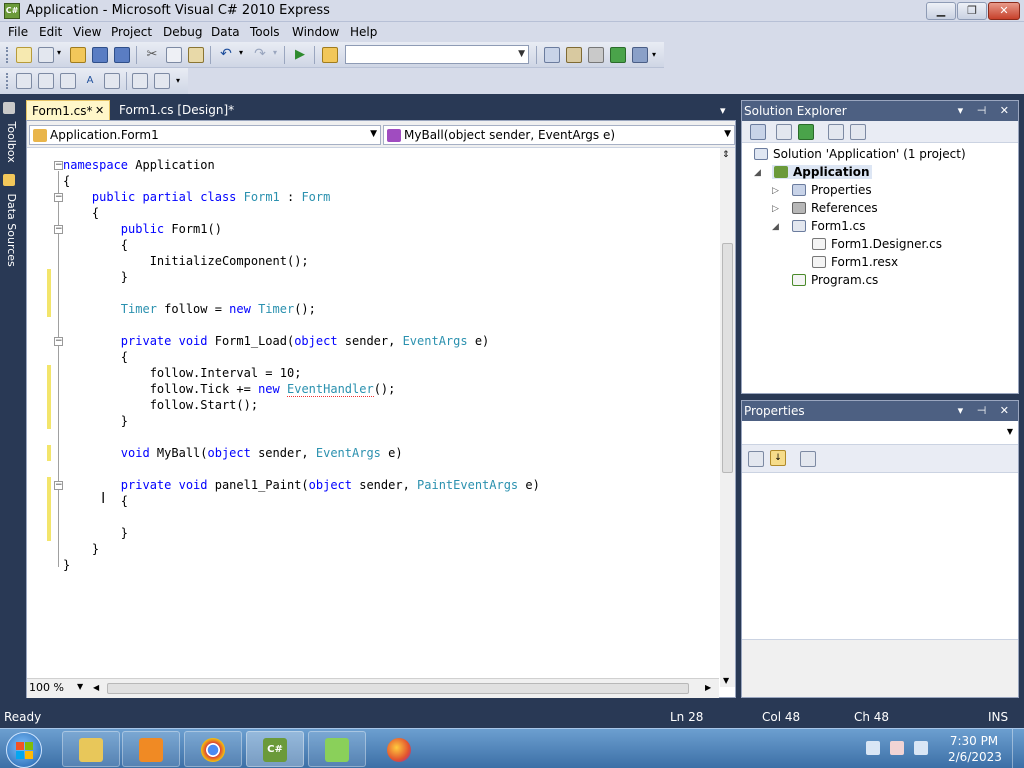 The height and width of the screenshot is (768, 1024). Describe the element at coordinates (213, 749) in the screenshot. I see `taskbar-chrome` at that location.